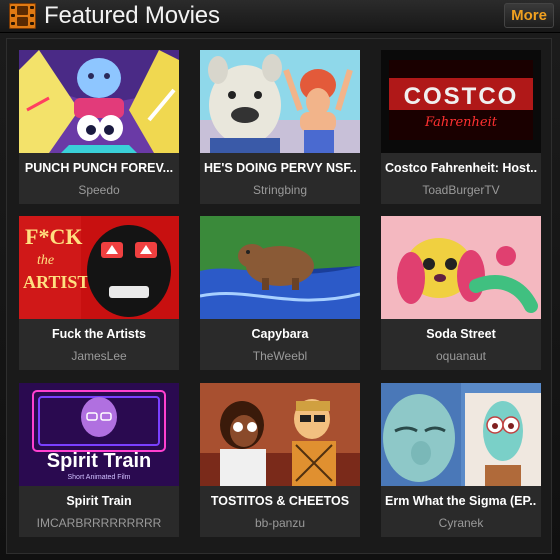  I want to click on movie-card: TOSTITOS & CHEETOS bb-panzu, so click(280, 460).